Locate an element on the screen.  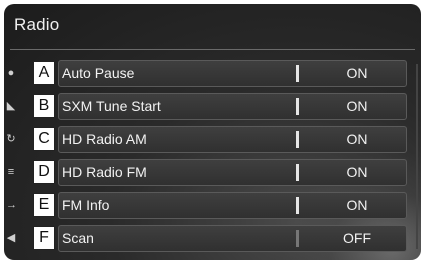
setting-row-fm-info: → E FM Info ON is located at coordinates (212, 207).